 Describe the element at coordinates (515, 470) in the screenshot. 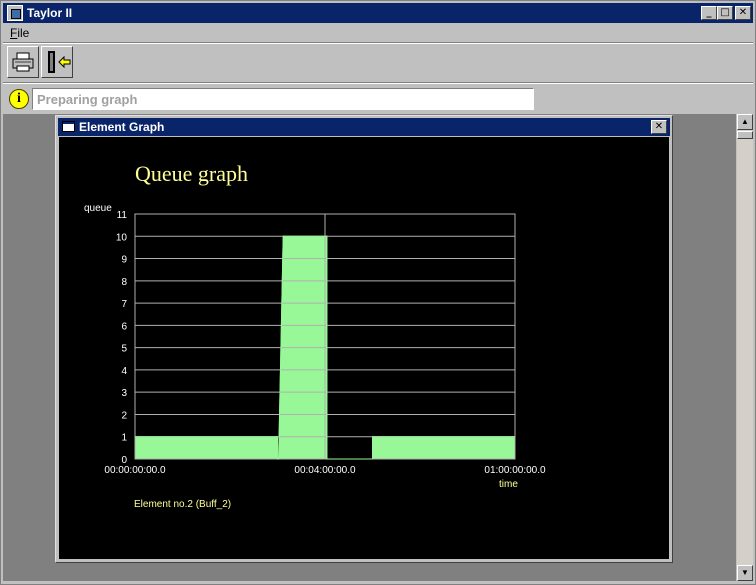

I see `x-tick-label: 01:00:00:00.0` at that location.